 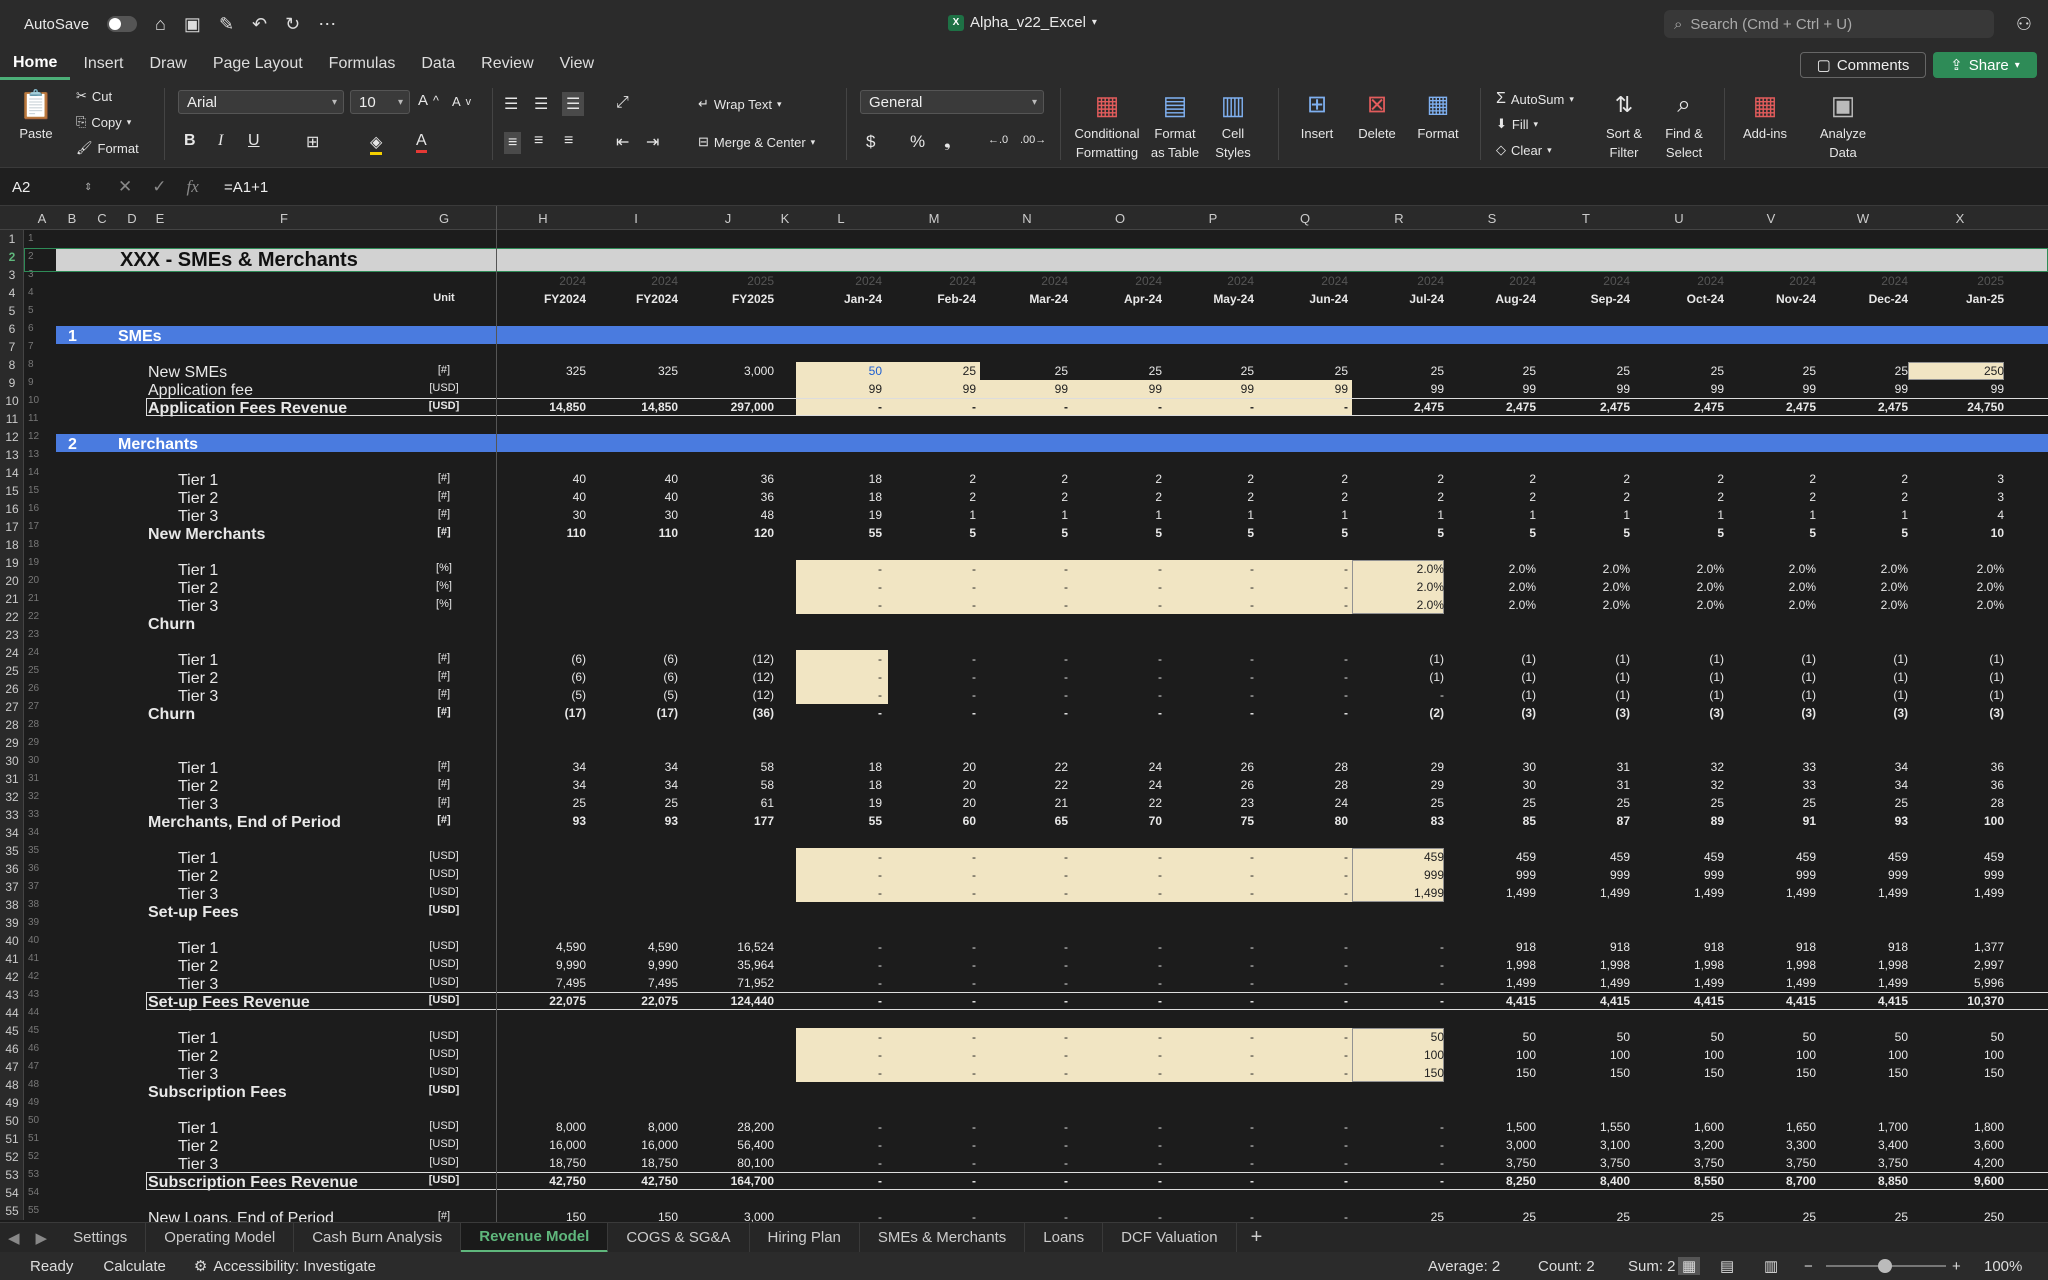 I want to click on row-number: 27, so click(x=12, y=707).